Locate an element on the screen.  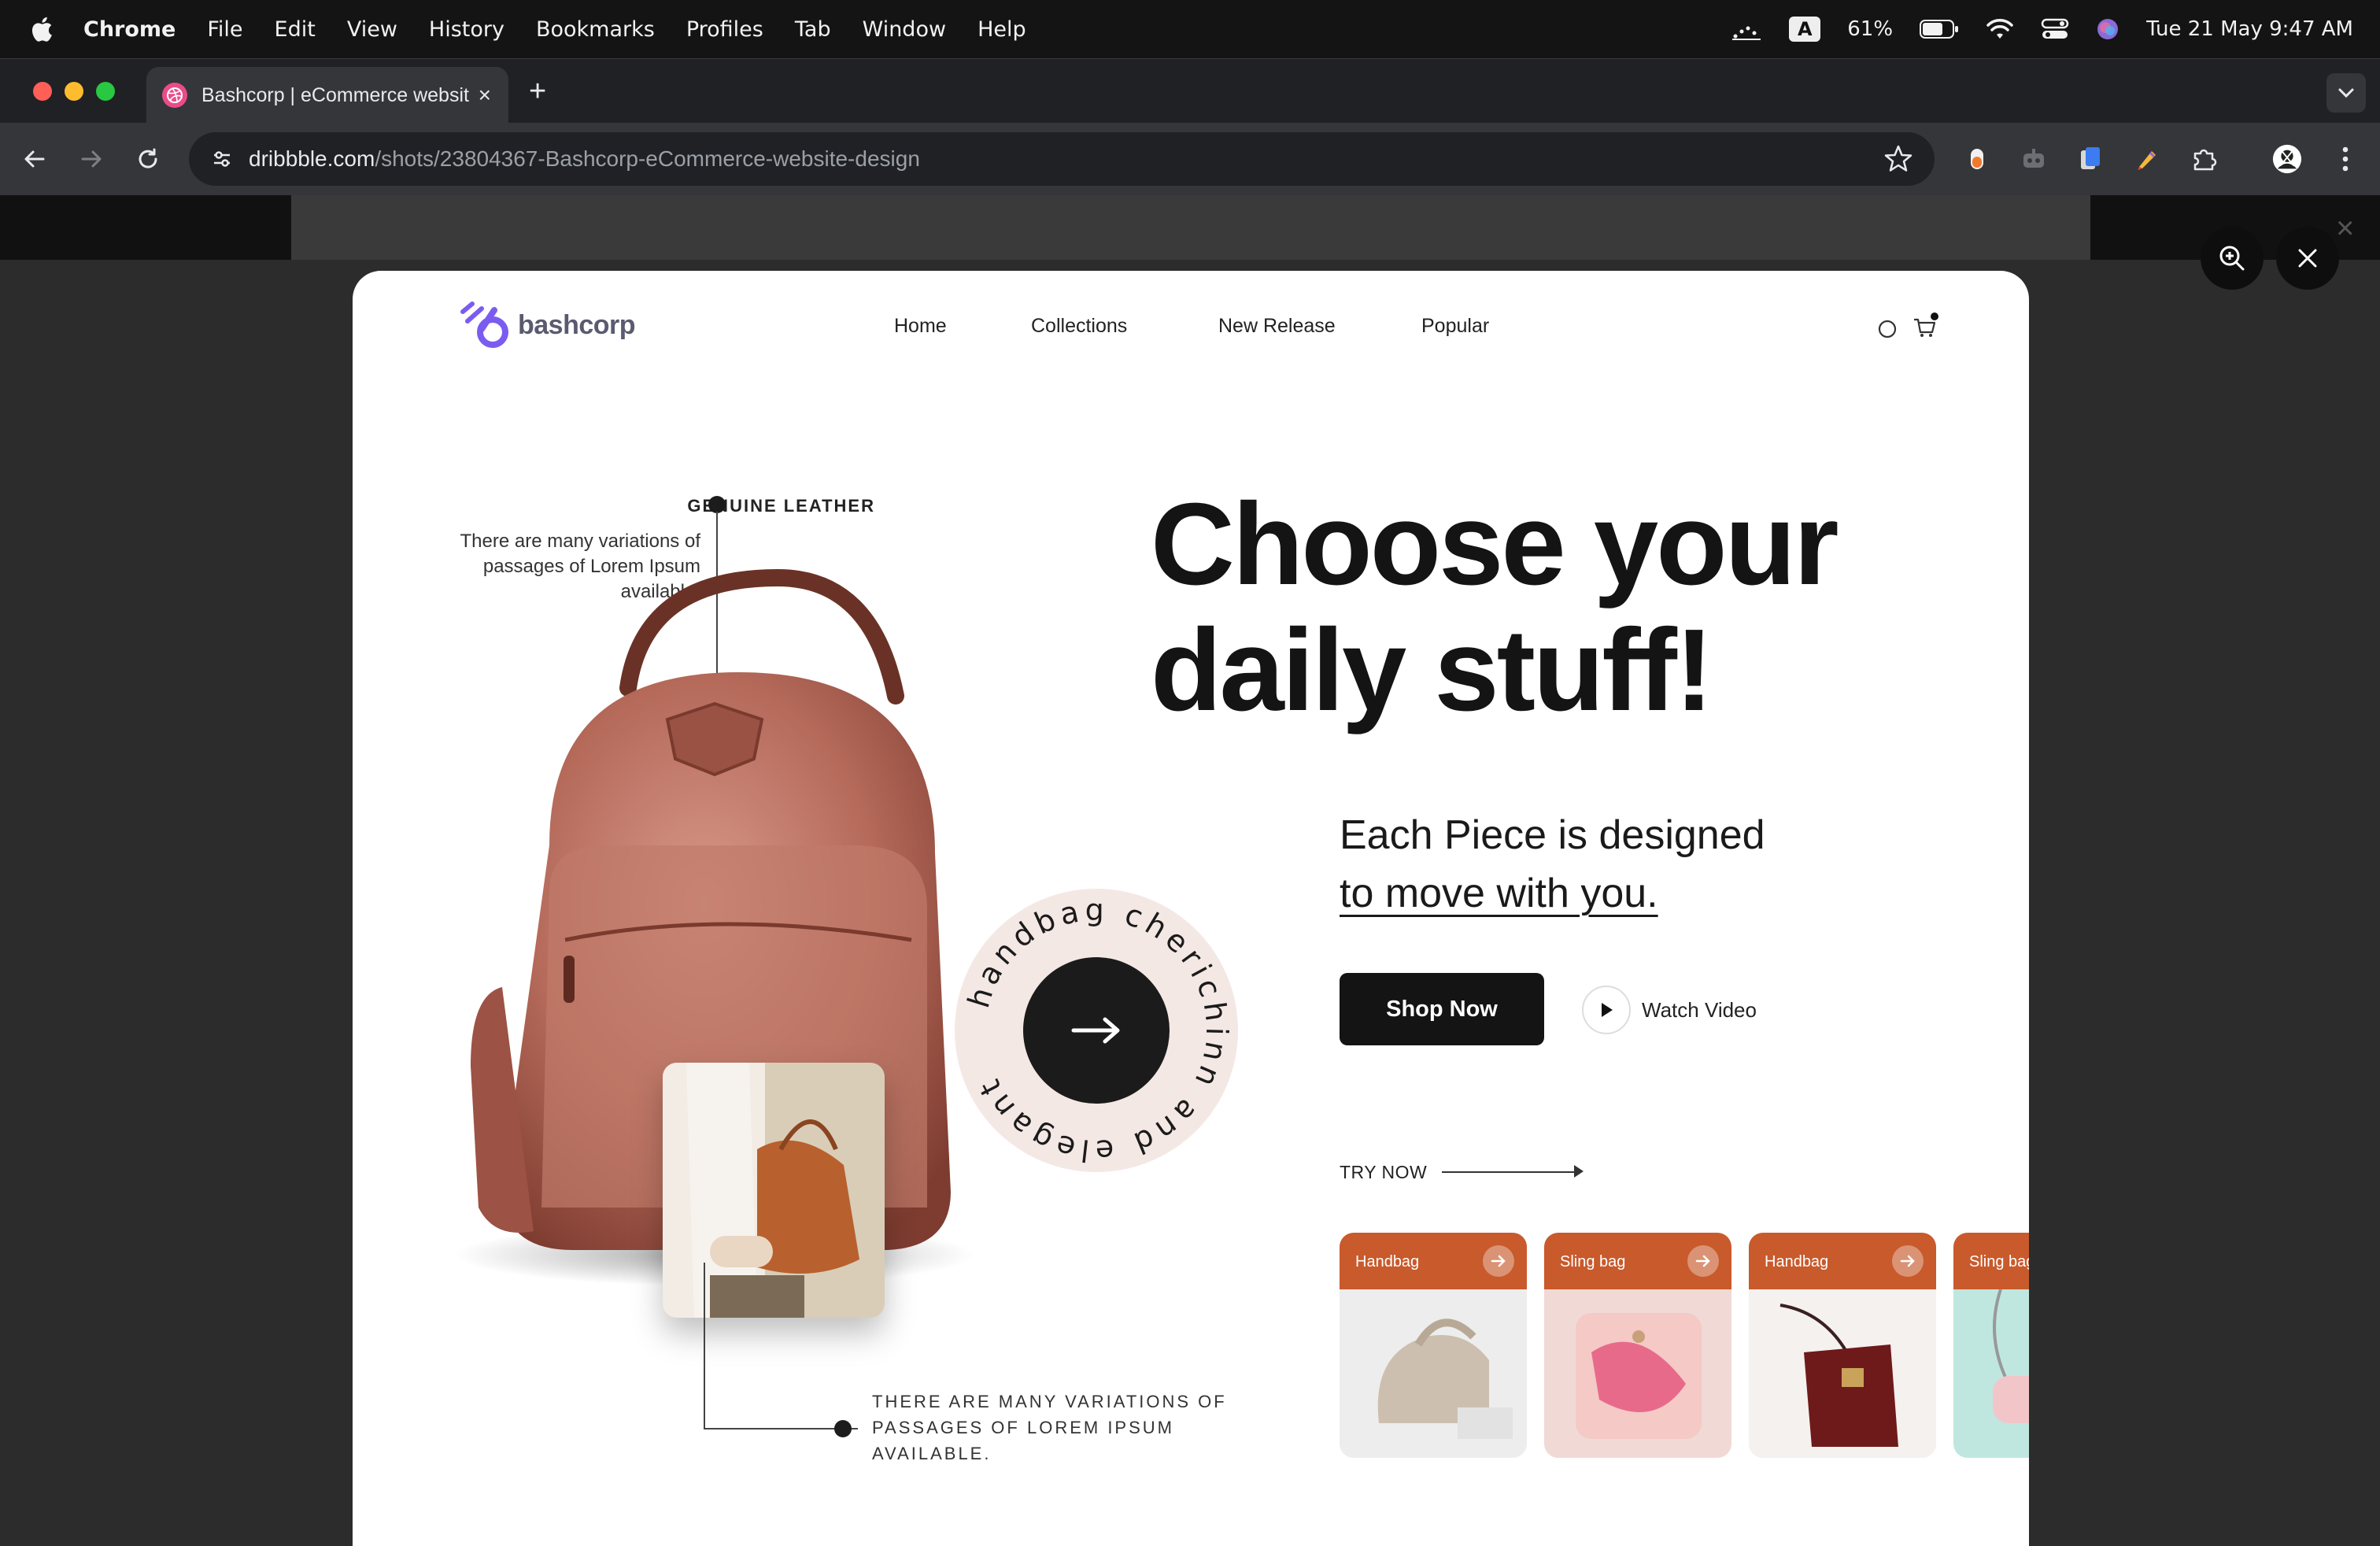
subheading-line-2: to move with you. is located at coordinates (1499, 894).